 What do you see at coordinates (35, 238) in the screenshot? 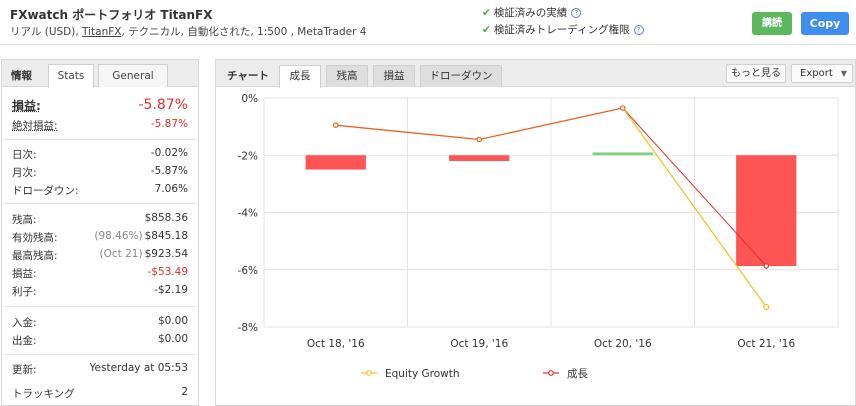
I see `equity-label: 有効残高:` at bounding box center [35, 238].